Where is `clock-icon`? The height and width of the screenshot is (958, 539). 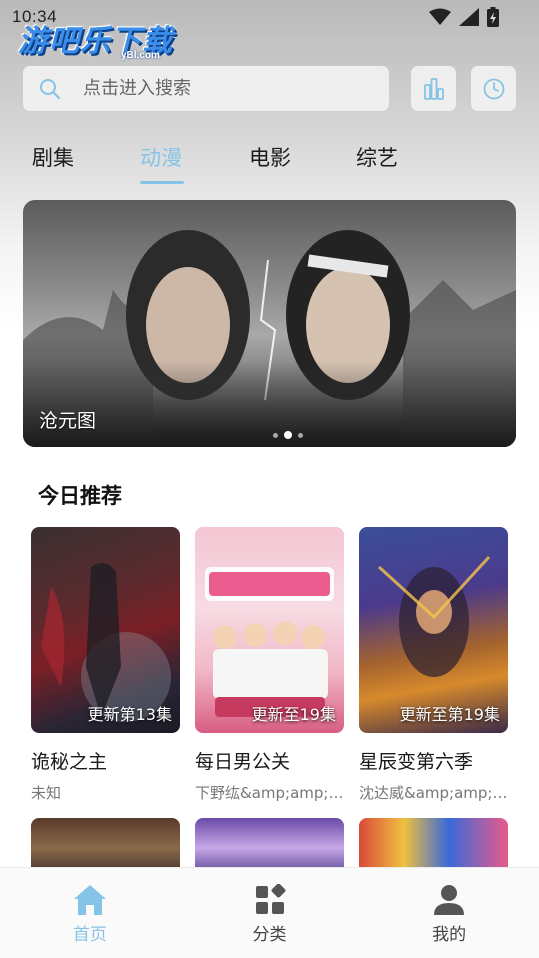 clock-icon is located at coordinates (493, 88).